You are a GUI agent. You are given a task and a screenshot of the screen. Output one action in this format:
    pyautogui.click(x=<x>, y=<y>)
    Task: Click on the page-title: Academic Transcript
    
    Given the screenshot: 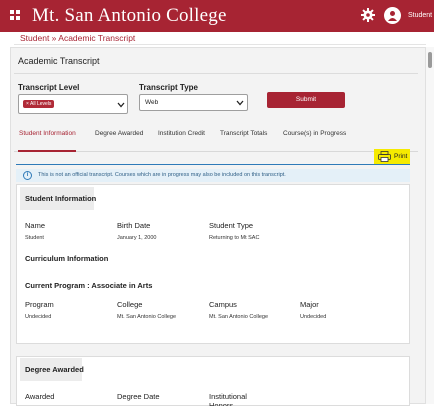 What is the action you would take?
    pyautogui.click(x=59, y=61)
    